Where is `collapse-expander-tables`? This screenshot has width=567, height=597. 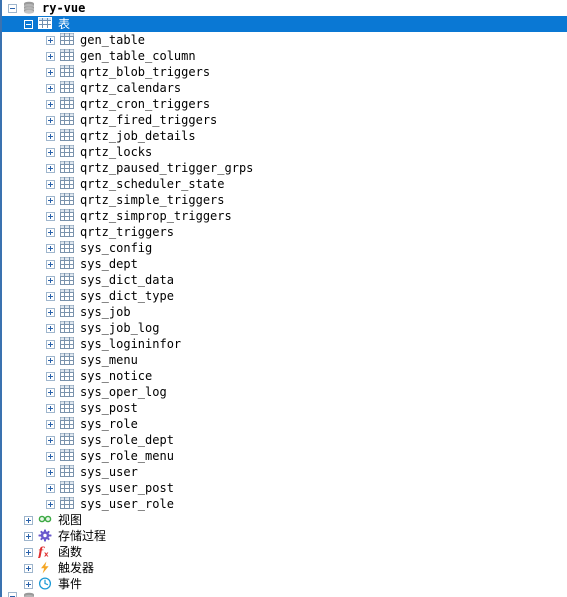
collapse-expander-tables is located at coordinates (28, 24).